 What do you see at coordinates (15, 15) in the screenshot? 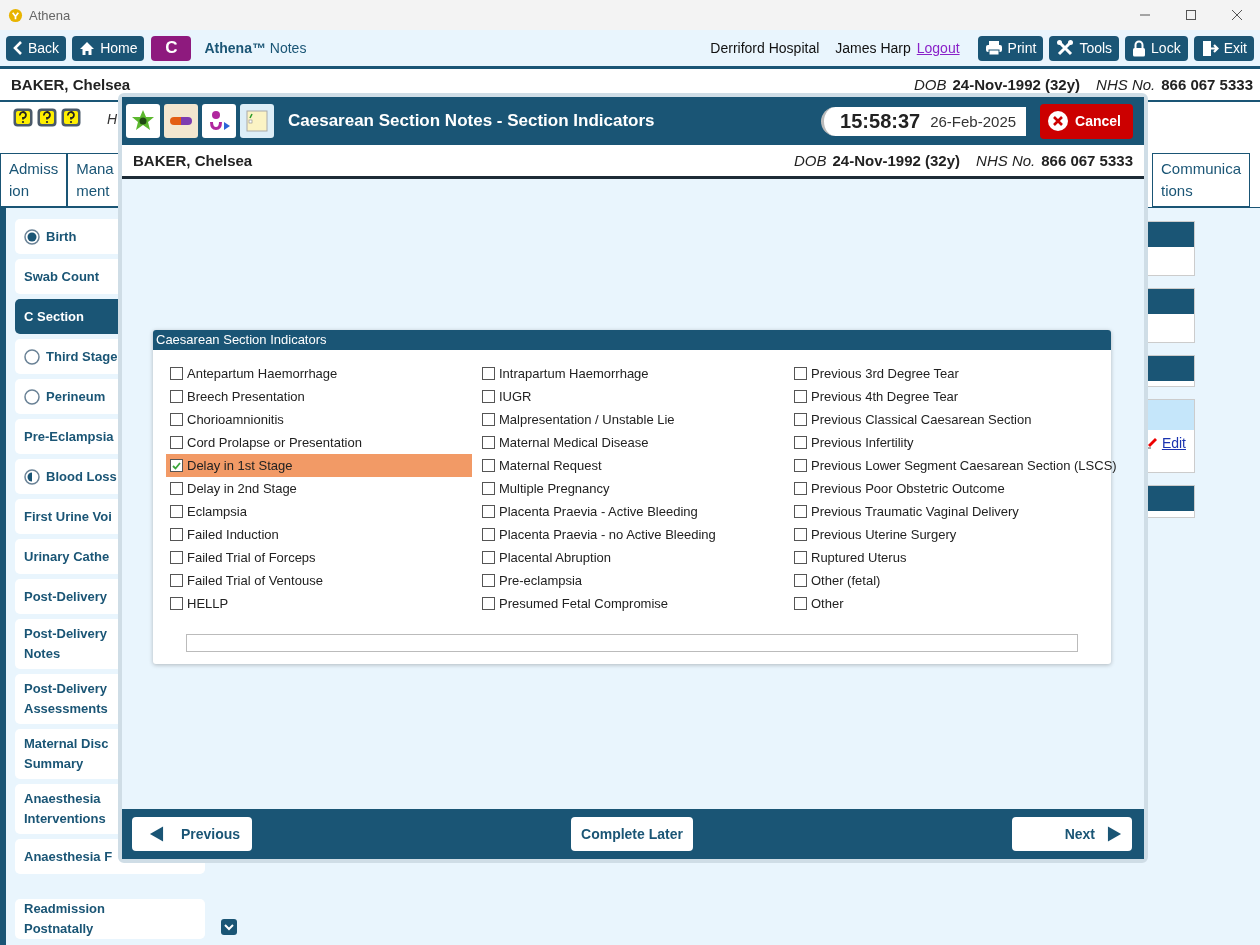
I see `app-logo-icon` at bounding box center [15, 15].